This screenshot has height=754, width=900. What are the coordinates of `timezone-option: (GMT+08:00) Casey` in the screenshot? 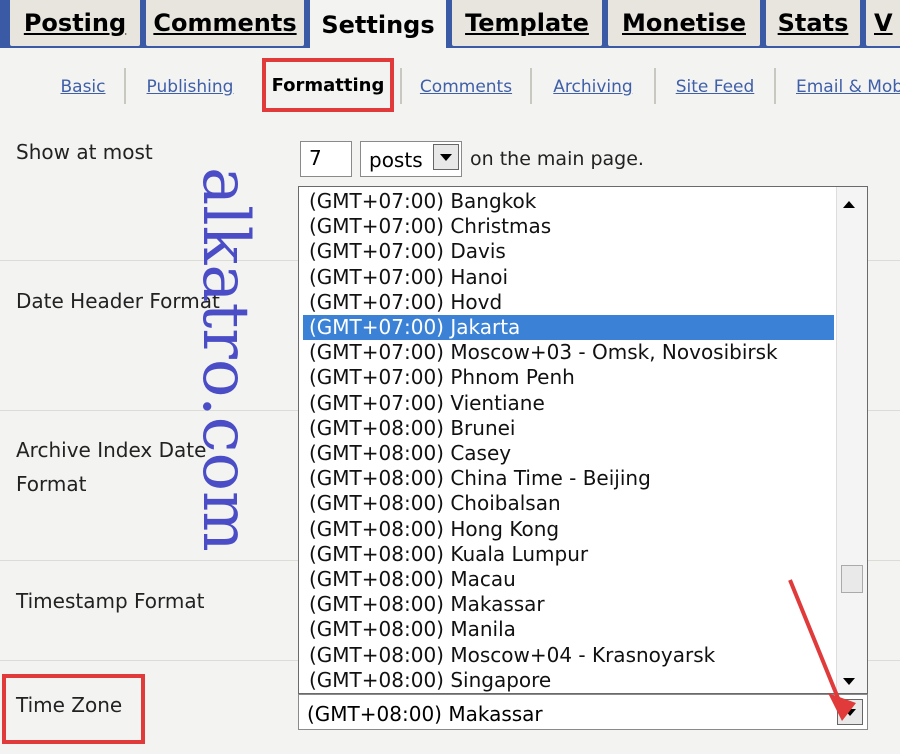 It's located at (568, 453).